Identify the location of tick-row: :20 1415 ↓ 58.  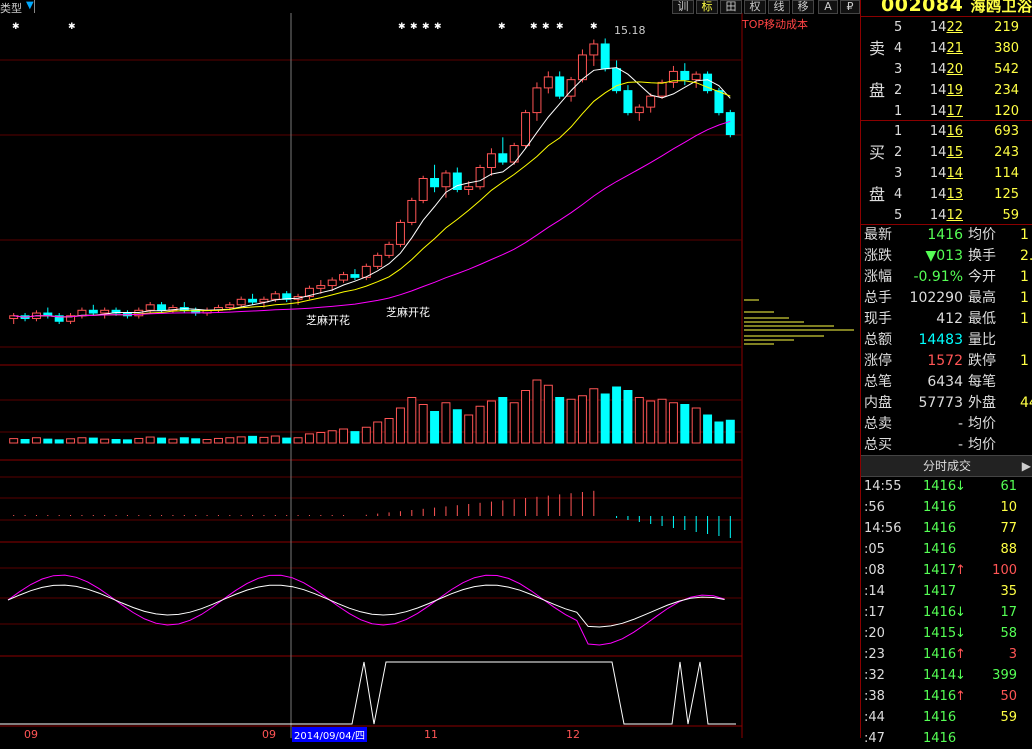
(946, 633).